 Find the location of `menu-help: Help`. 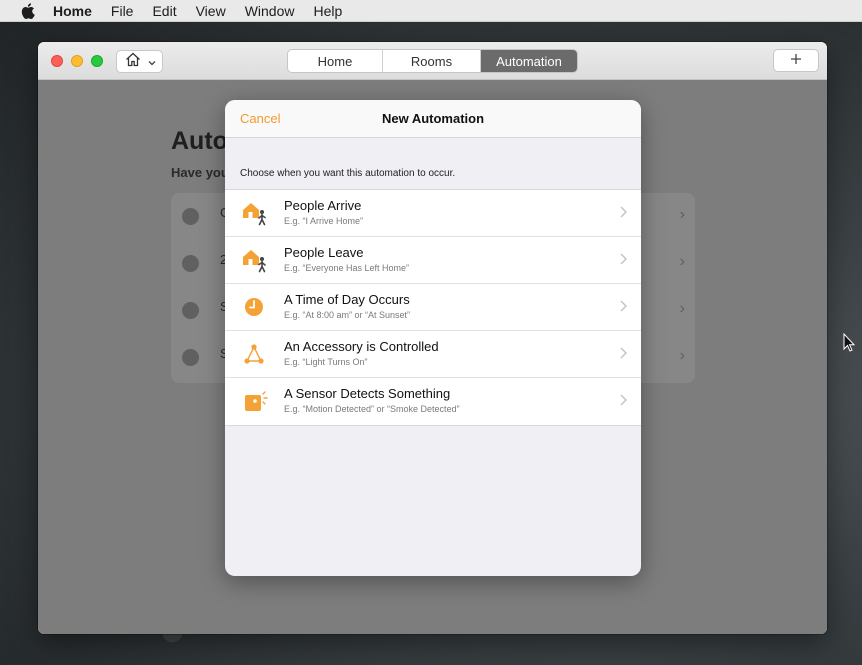

menu-help: Help is located at coordinates (327, 11).